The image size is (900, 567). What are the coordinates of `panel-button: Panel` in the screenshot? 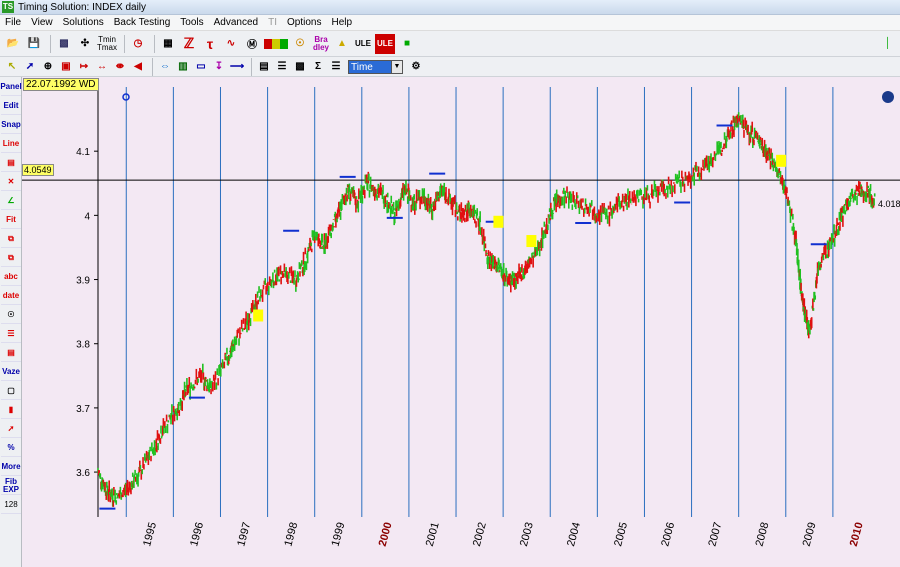 It's located at (11, 87).